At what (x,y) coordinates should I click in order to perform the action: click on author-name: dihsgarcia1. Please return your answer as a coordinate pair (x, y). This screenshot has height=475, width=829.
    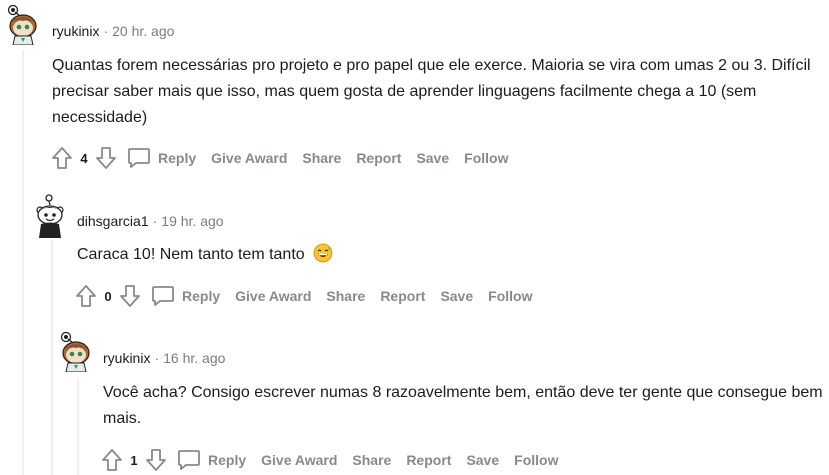
    Looking at the image, I should click on (113, 221).